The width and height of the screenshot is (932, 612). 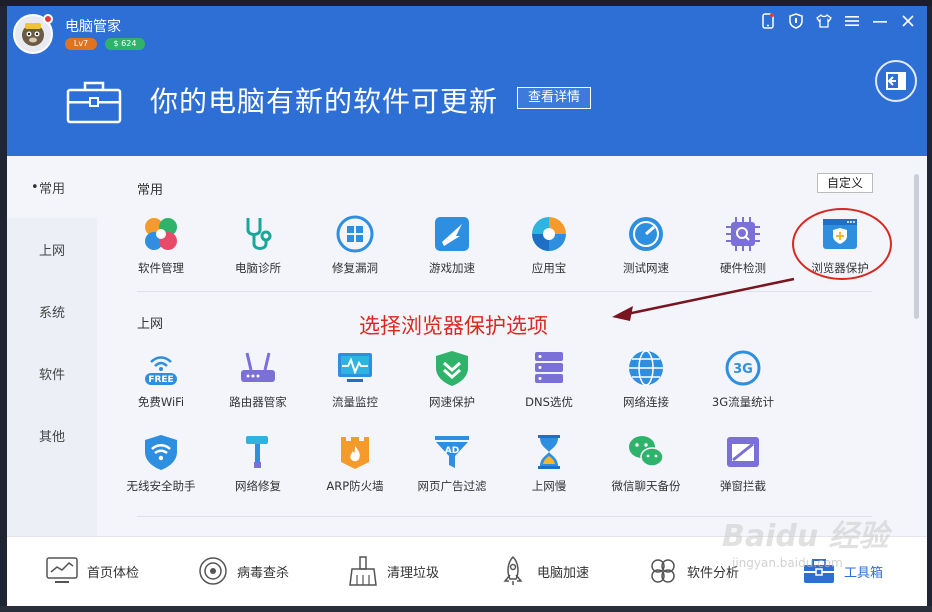 What do you see at coordinates (161, 368) in the screenshot?
I see `free-wifi-icon: FREE` at bounding box center [161, 368].